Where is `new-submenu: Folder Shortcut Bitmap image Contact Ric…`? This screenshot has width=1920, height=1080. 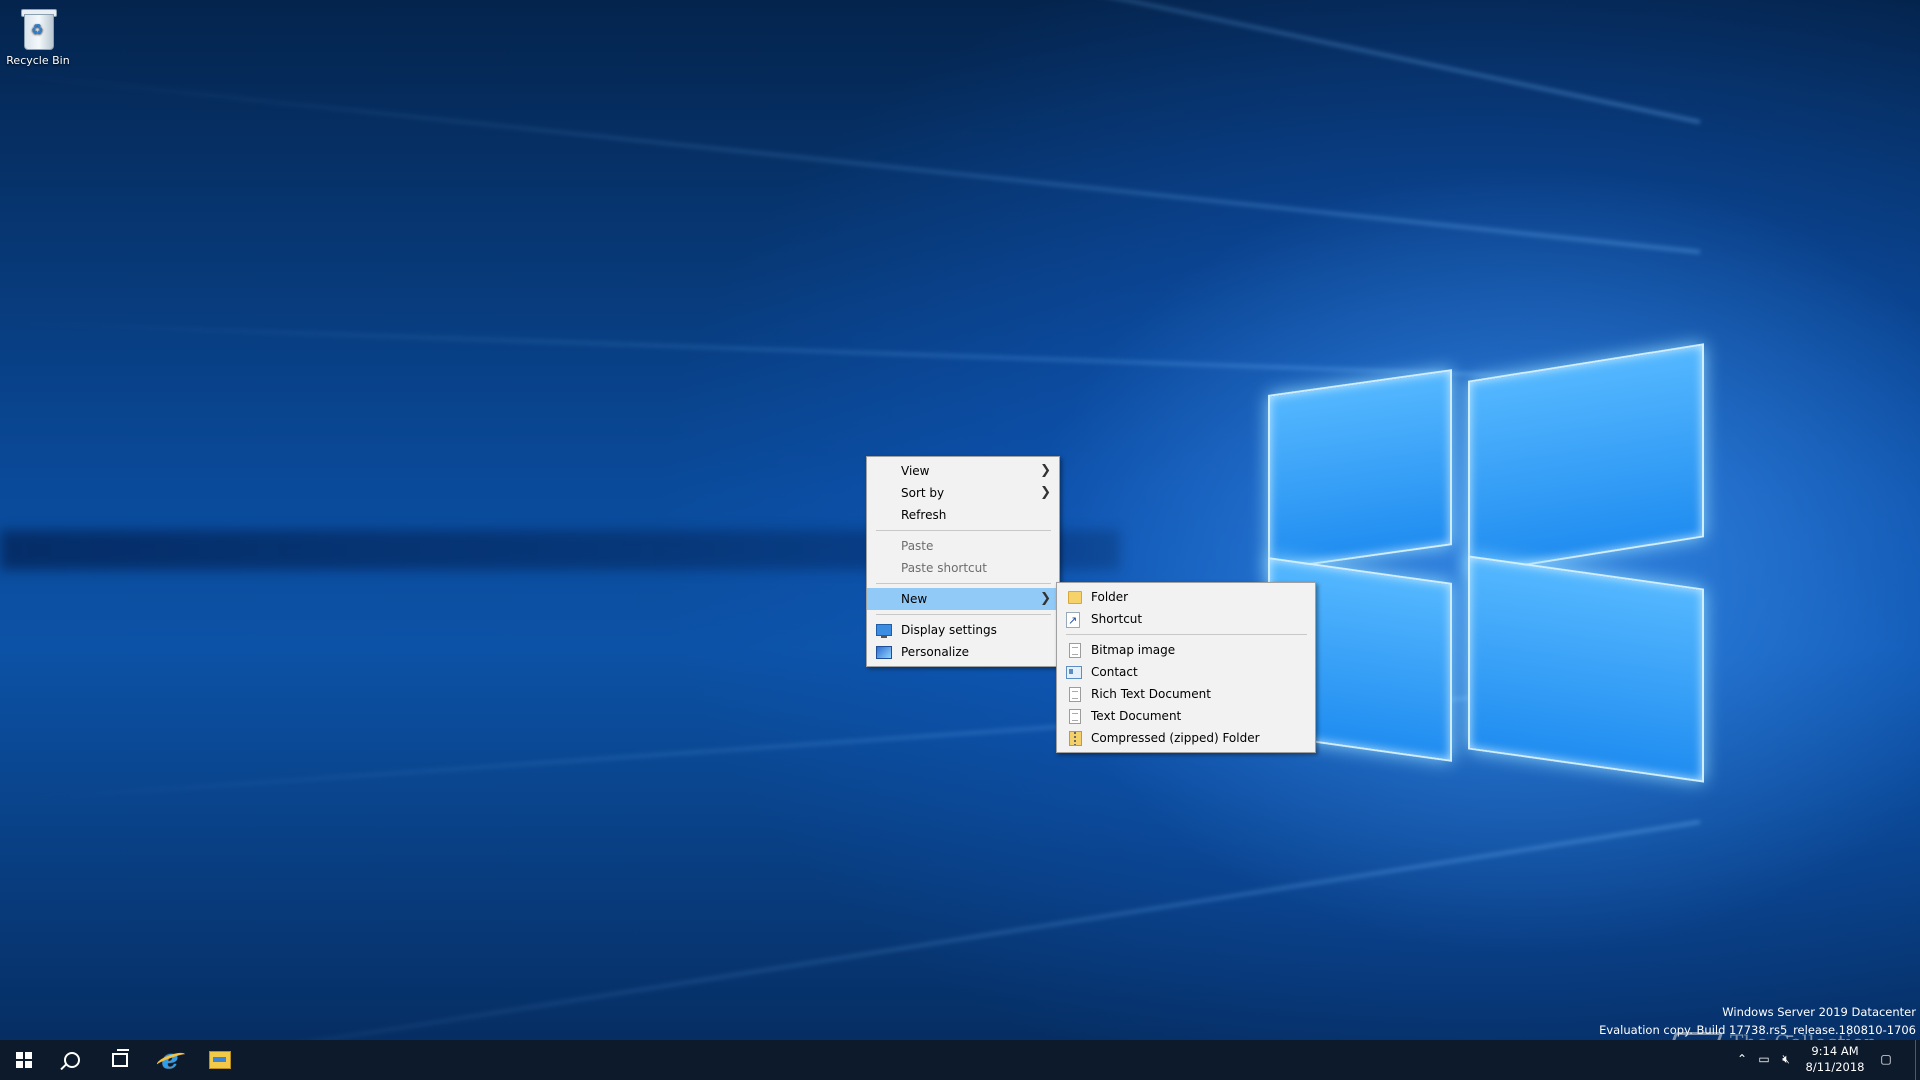
new-submenu: Folder Shortcut Bitmap image Contact Ric… is located at coordinates (1186, 667).